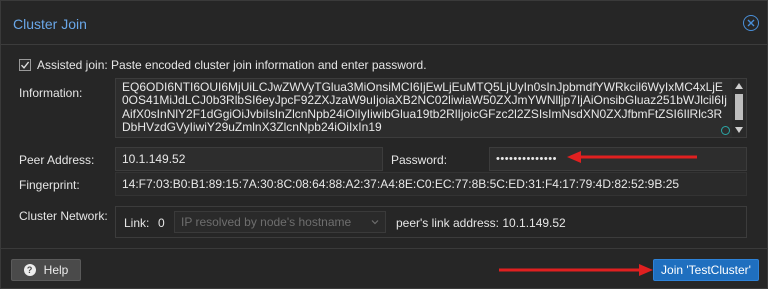 This screenshot has width=768, height=289. What do you see at coordinates (50, 24) in the screenshot?
I see `dialog-title: Cluster Join` at bounding box center [50, 24].